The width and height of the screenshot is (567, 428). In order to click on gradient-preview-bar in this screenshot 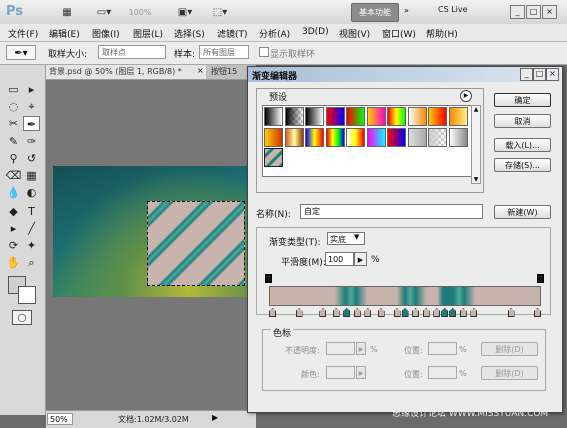, I will do `click(405, 296)`.